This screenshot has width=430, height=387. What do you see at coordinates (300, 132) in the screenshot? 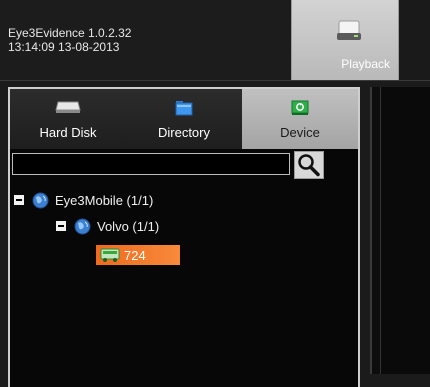
I see `tab-device-label: Device` at bounding box center [300, 132].